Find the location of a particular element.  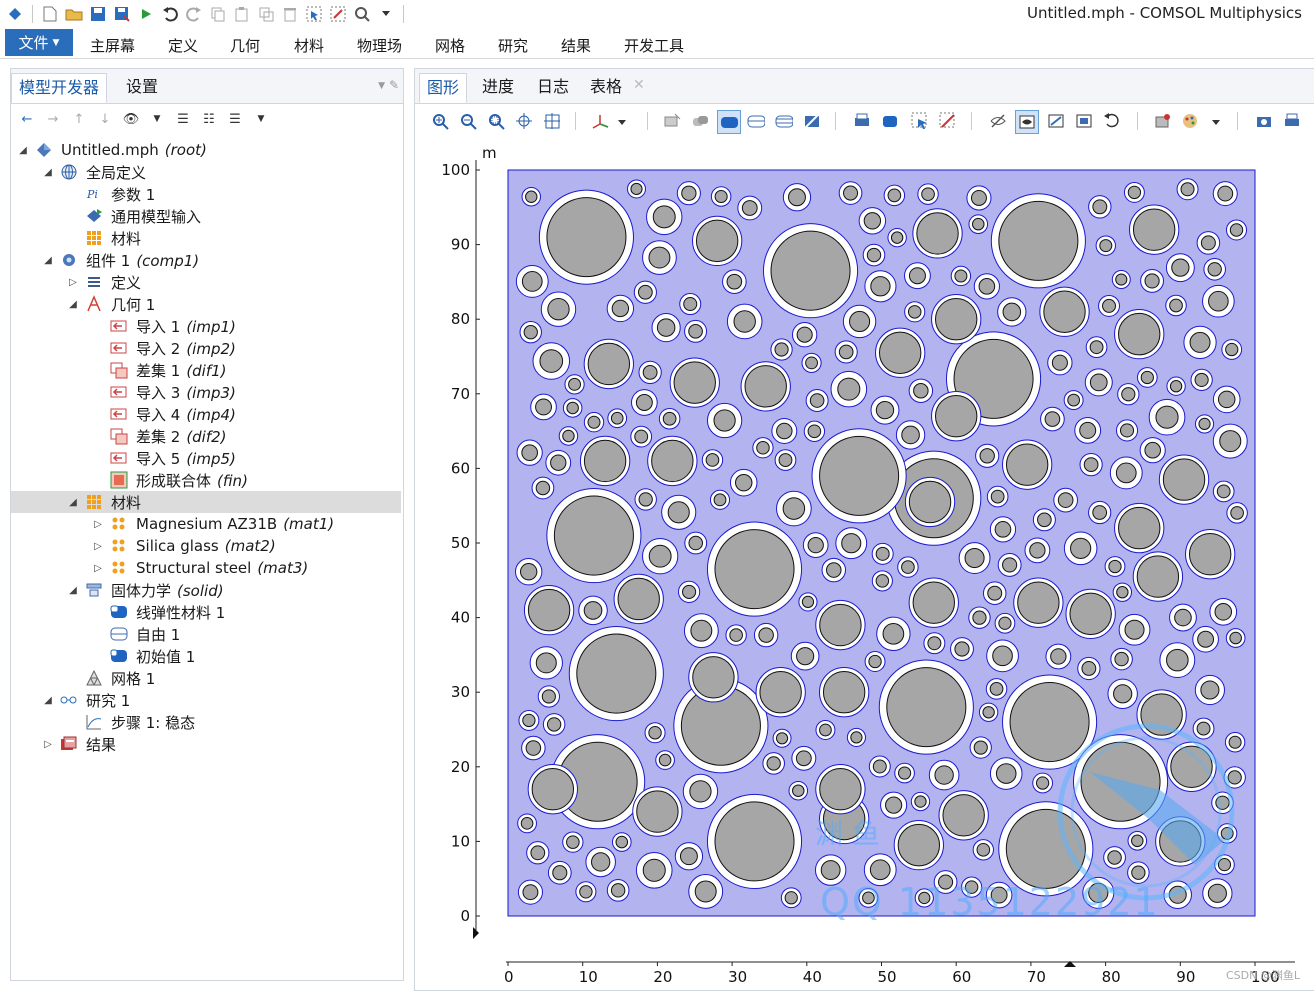

x-tick-label: 10 is located at coordinates (588, 977).